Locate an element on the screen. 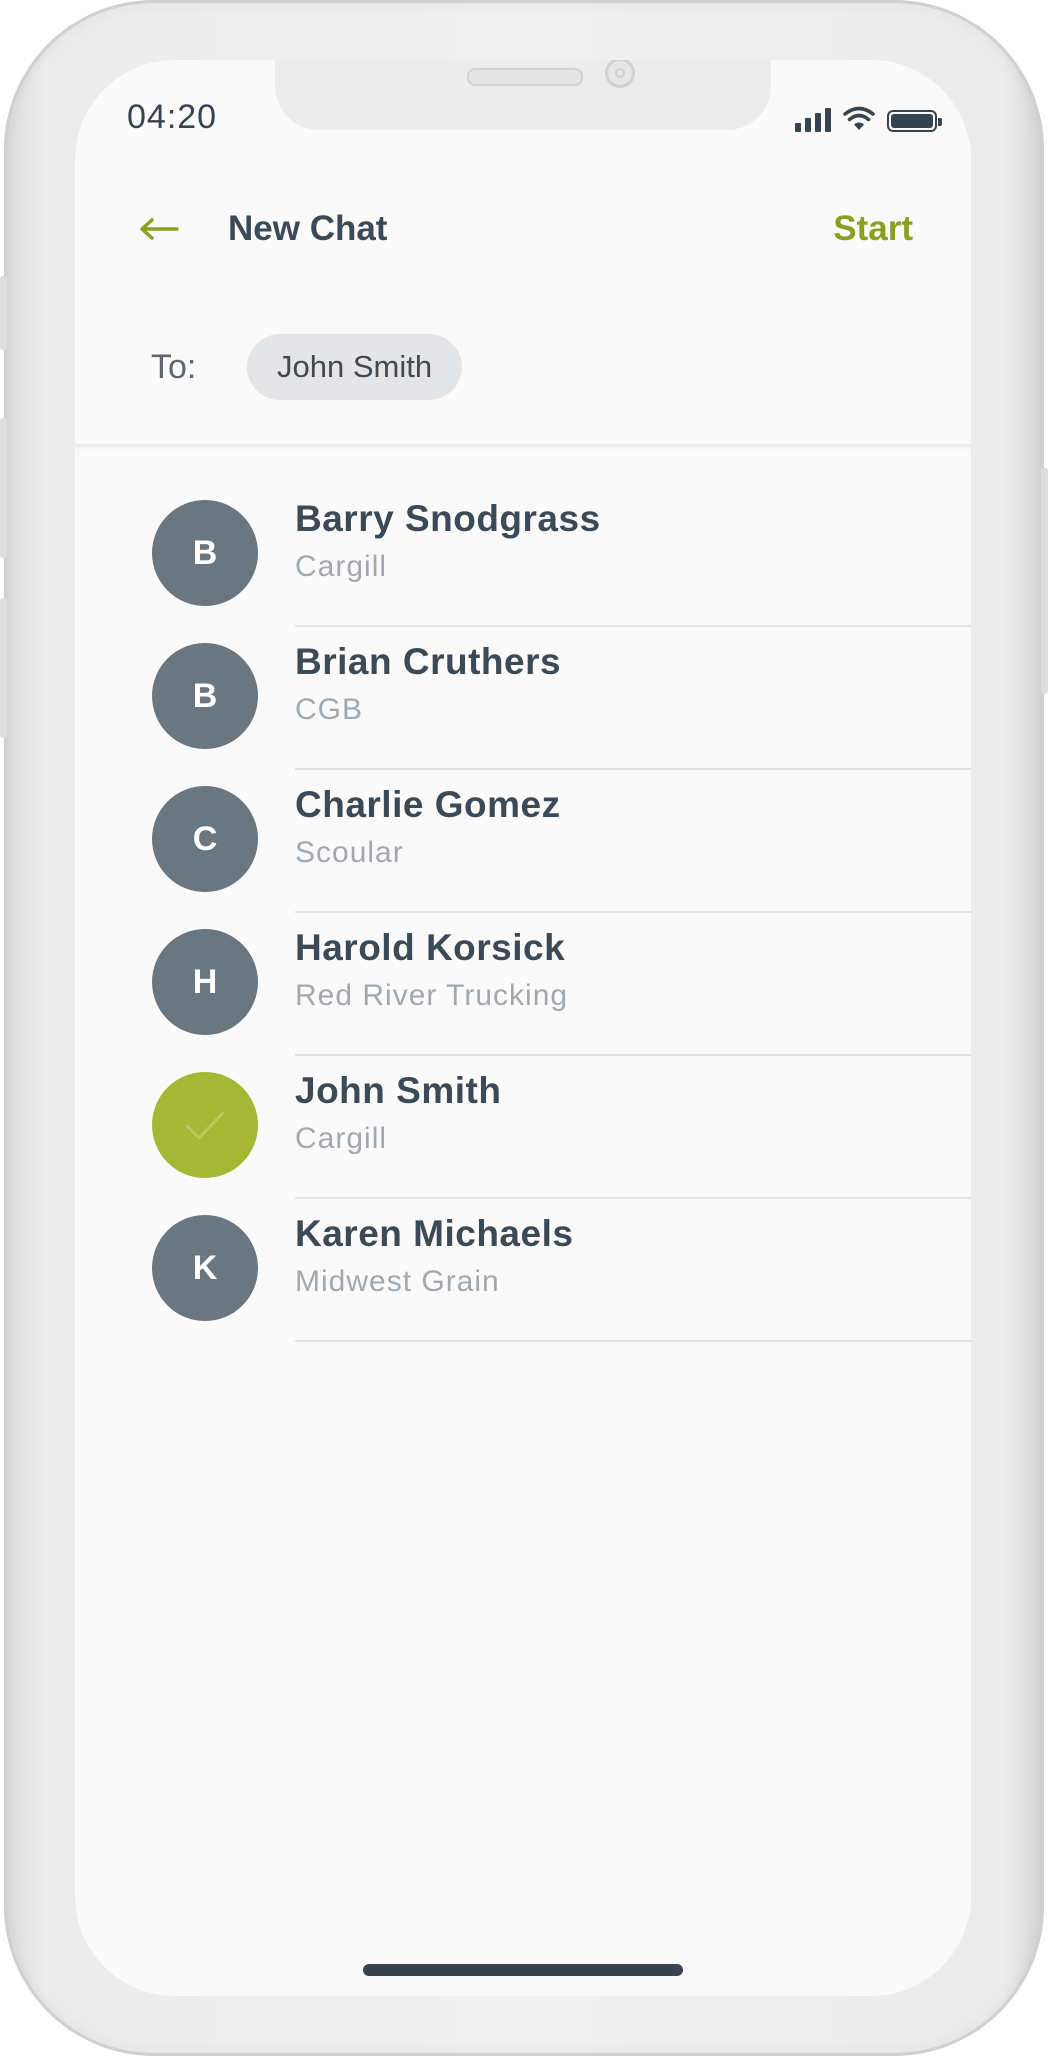 Image resolution: width=1048 pixels, height=2056 pixels. contact-name: Charlie Gomez is located at coordinates (428, 804).